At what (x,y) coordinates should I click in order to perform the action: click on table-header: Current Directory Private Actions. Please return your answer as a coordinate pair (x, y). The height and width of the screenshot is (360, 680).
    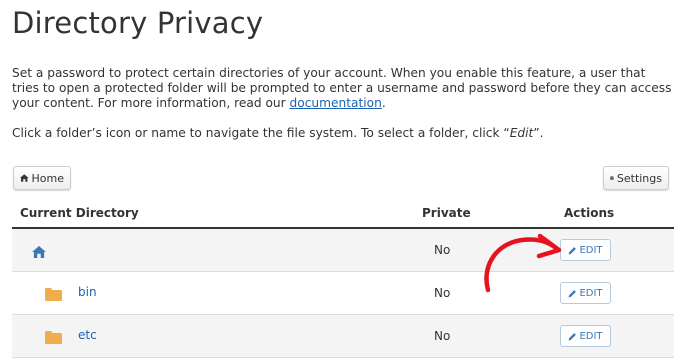
    Looking at the image, I should click on (343, 214).